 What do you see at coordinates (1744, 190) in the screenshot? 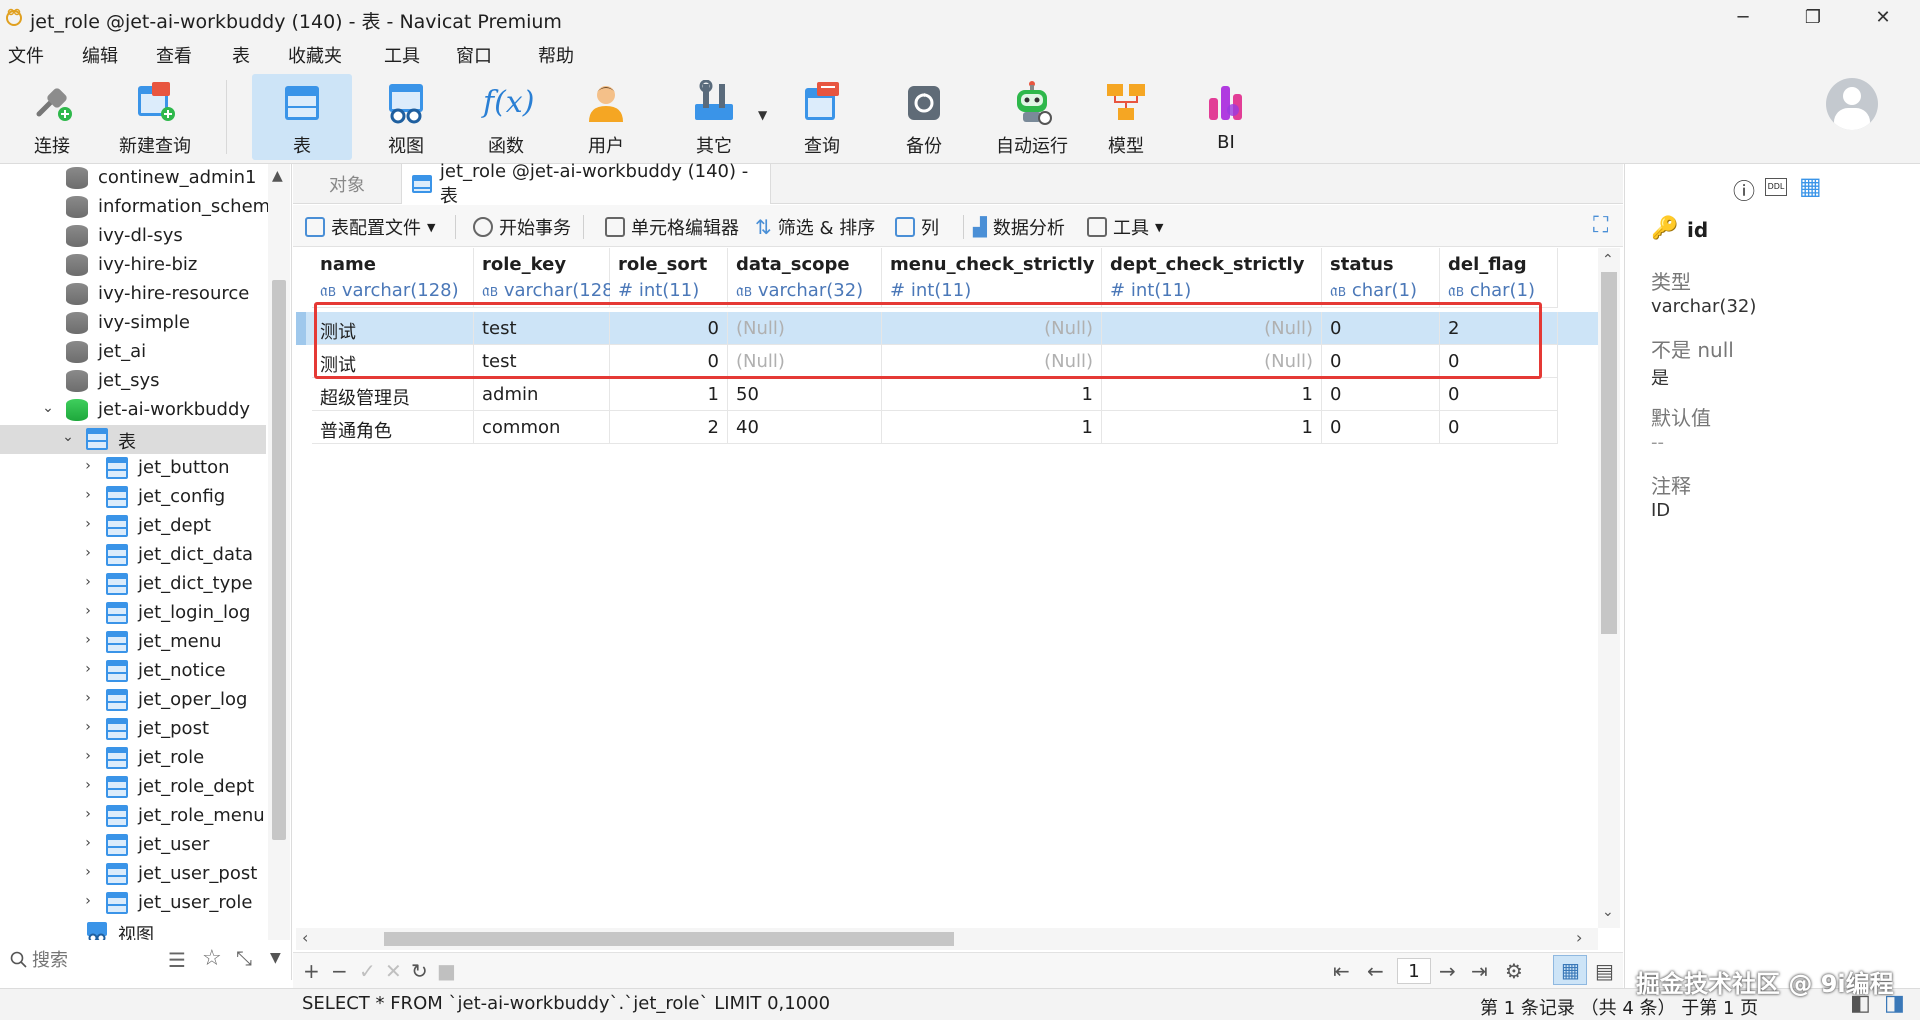
I see `info-icon: ⓘ` at bounding box center [1744, 190].